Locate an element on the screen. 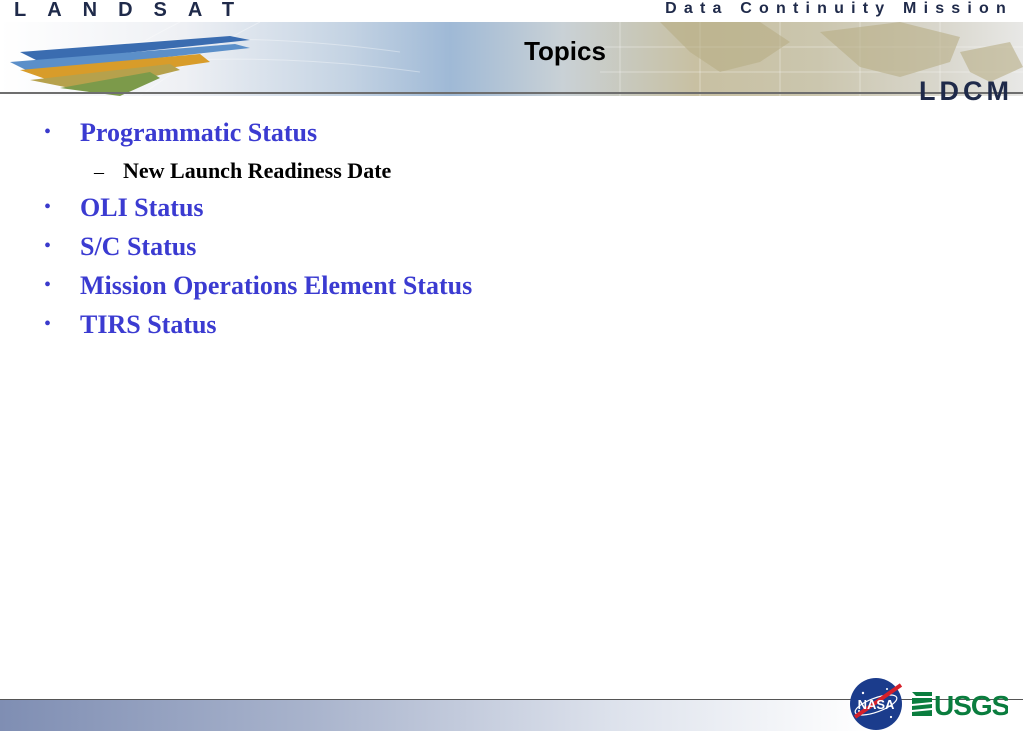 The height and width of the screenshot is (731, 1023). bullet-label: OLI Status is located at coordinates (142, 207).